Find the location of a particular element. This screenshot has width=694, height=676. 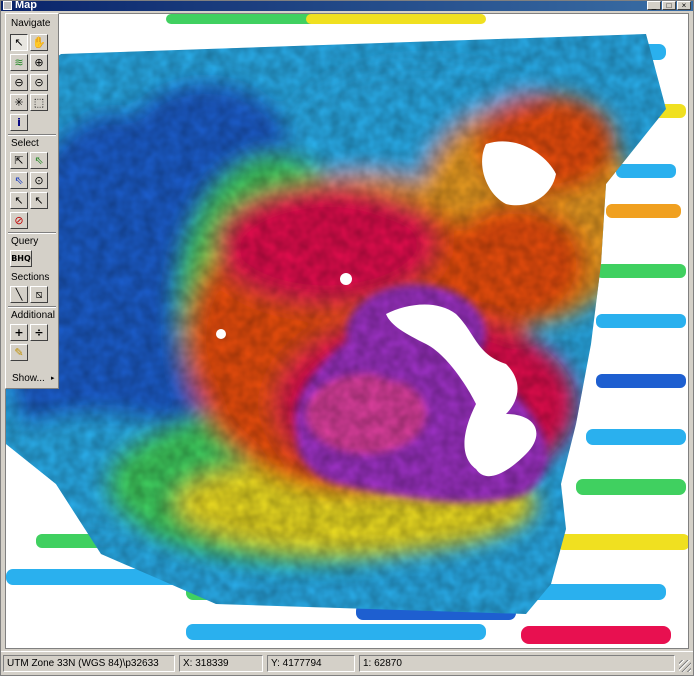

select-circle-button: ⊙ is located at coordinates (39, 180).